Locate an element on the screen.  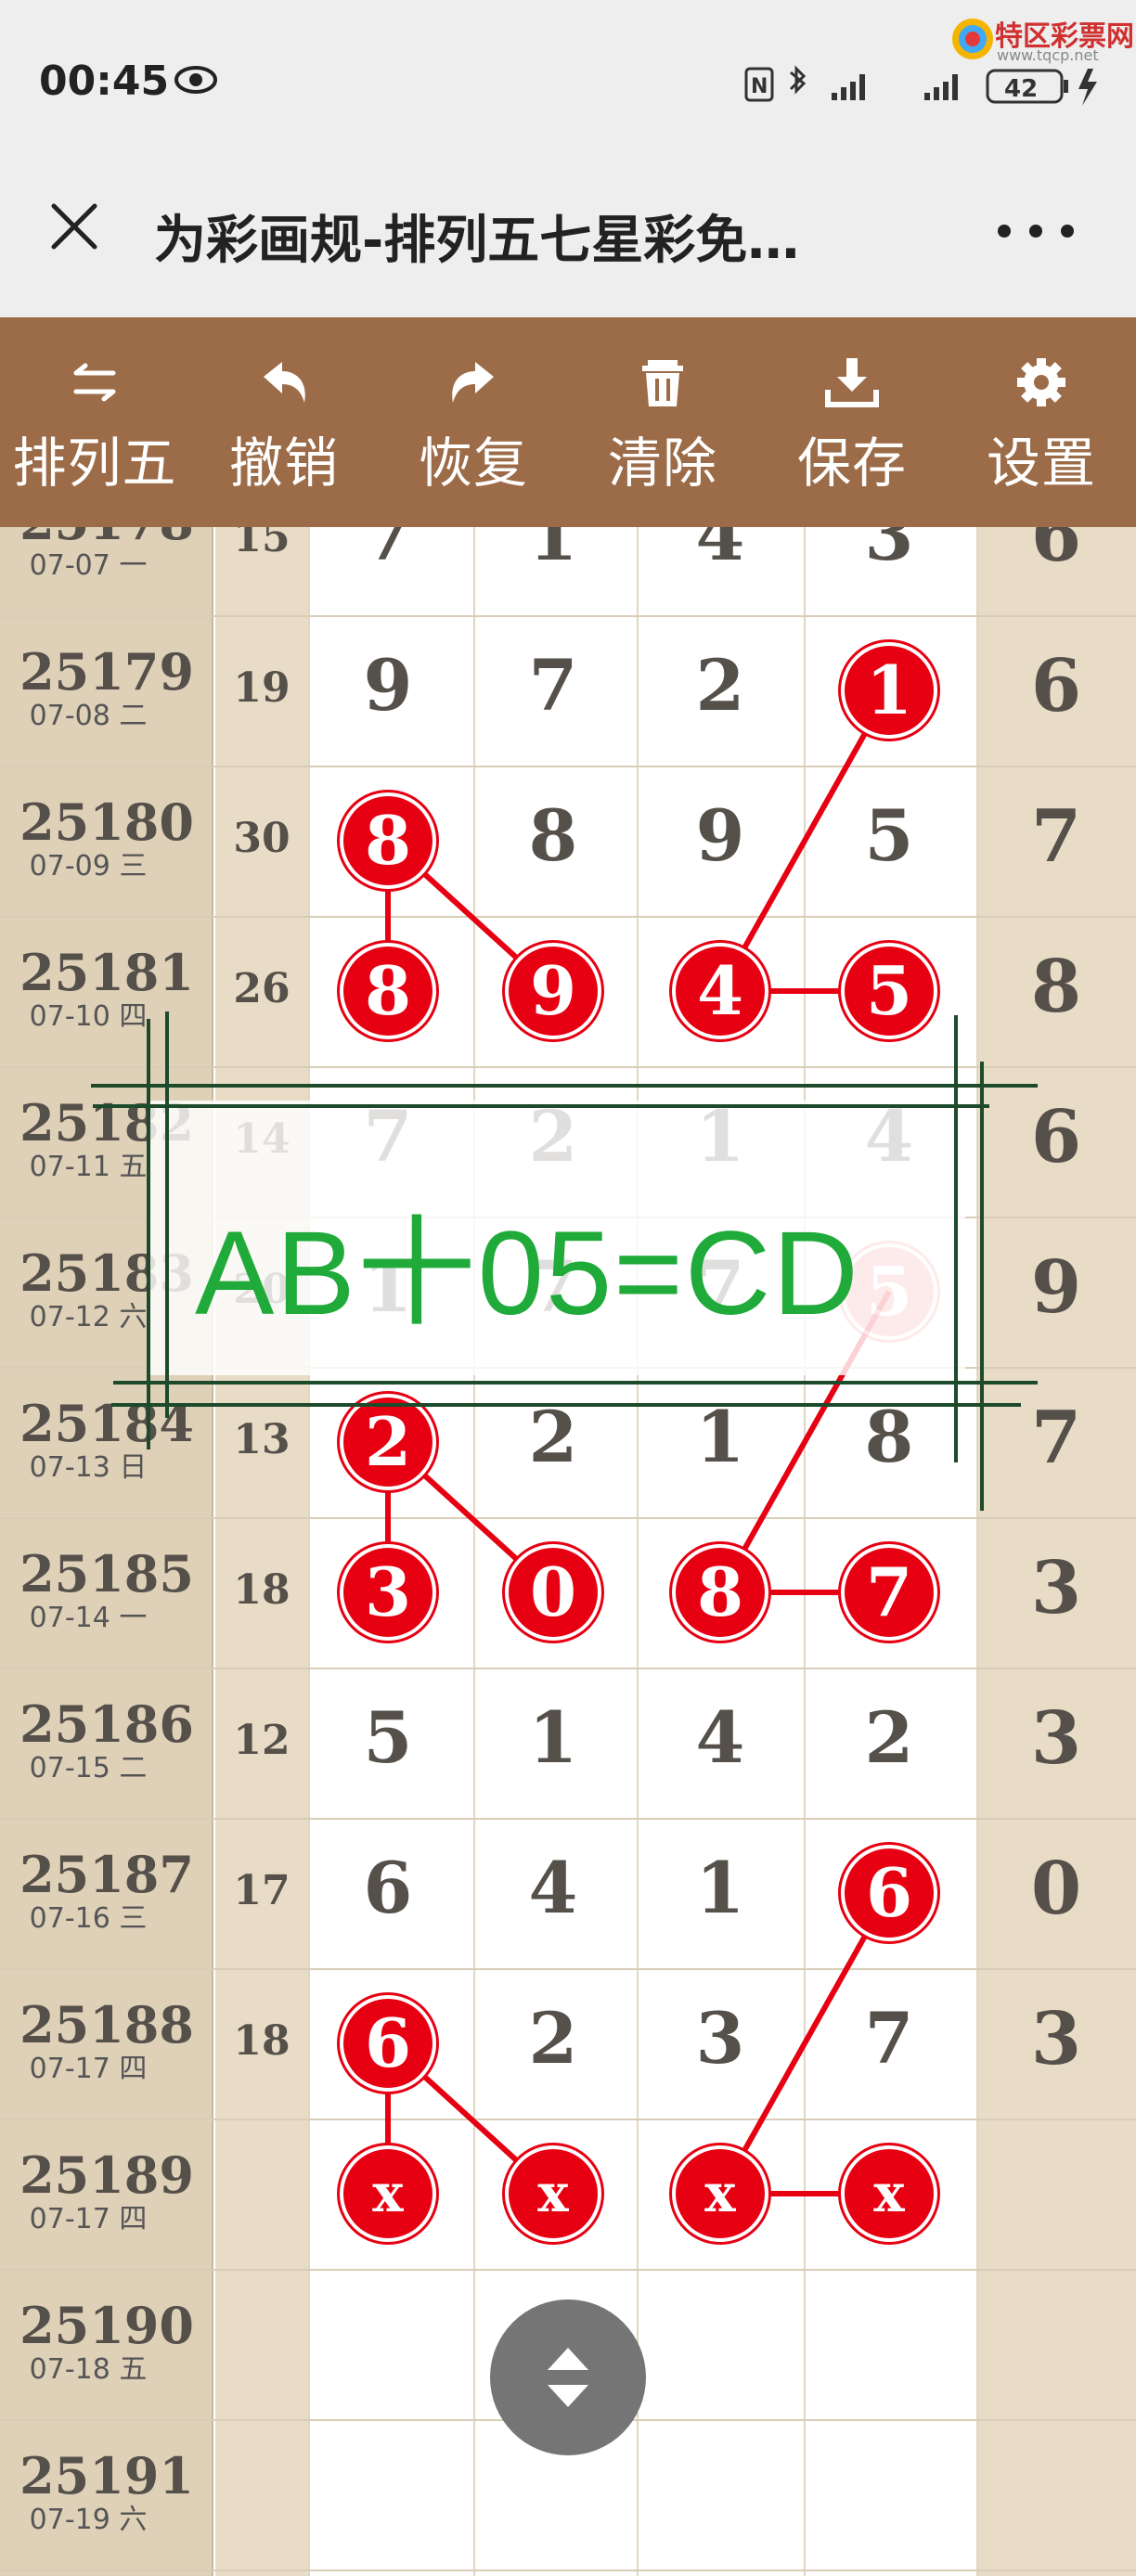
status-icons: N 42 is located at coordinates (920, 86).